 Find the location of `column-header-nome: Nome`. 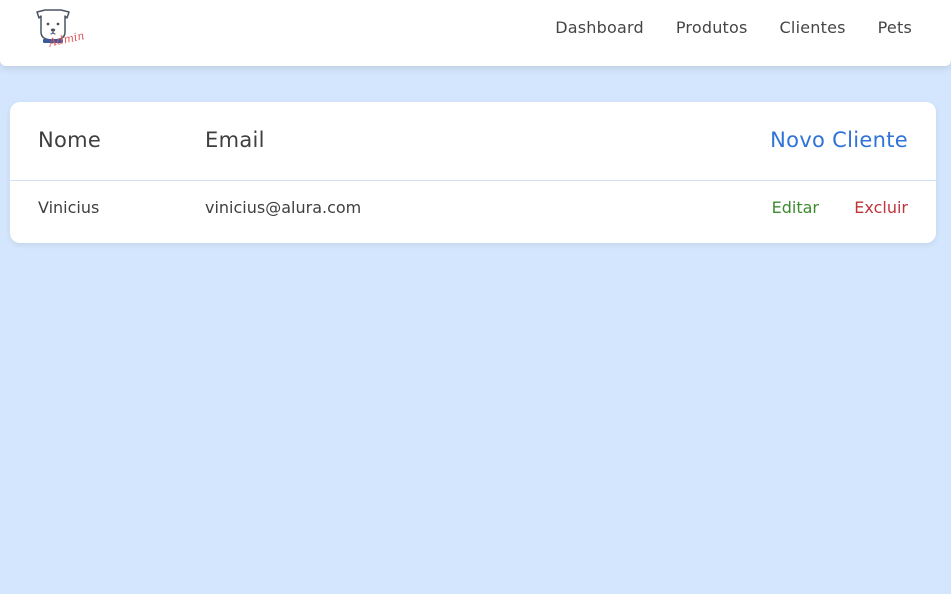

column-header-nome: Nome is located at coordinates (70, 140).